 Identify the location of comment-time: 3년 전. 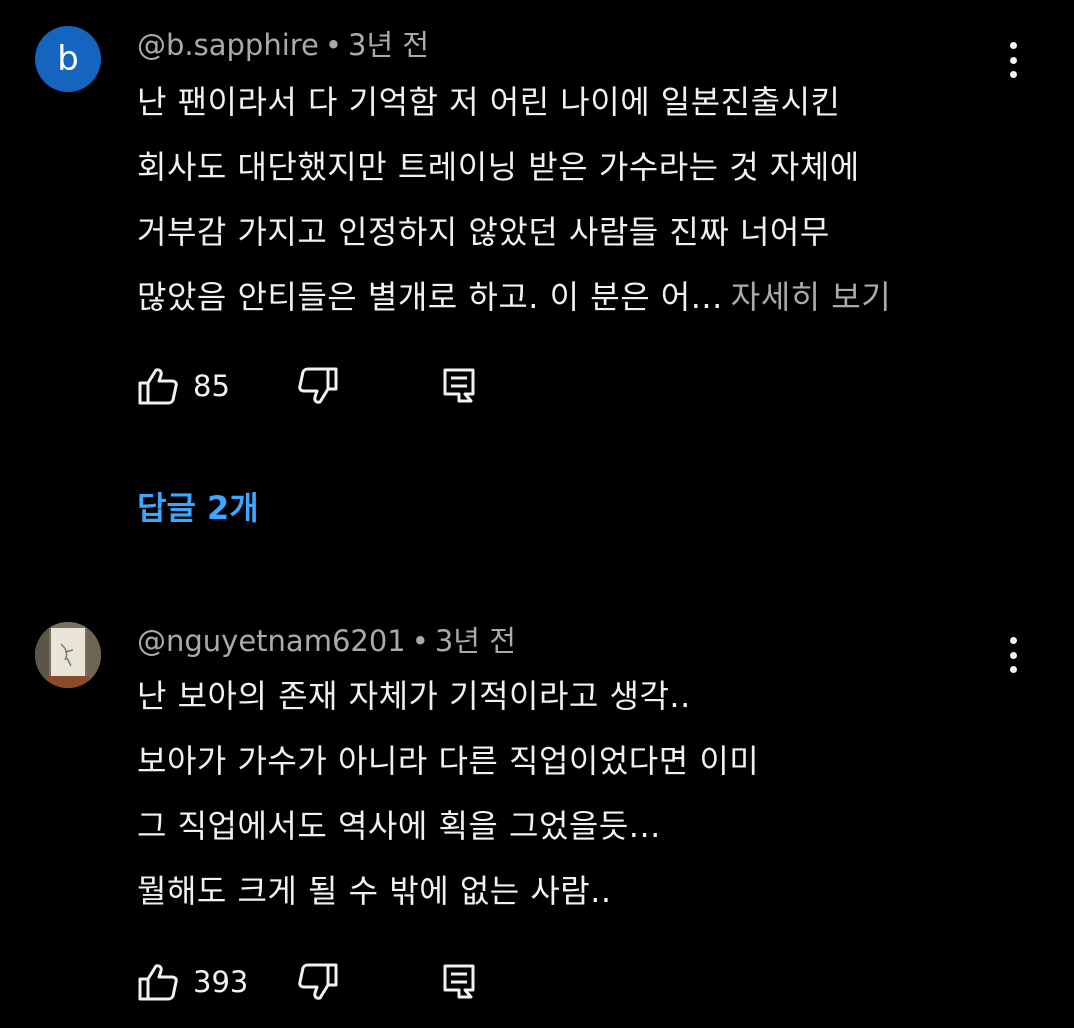
(475, 641).